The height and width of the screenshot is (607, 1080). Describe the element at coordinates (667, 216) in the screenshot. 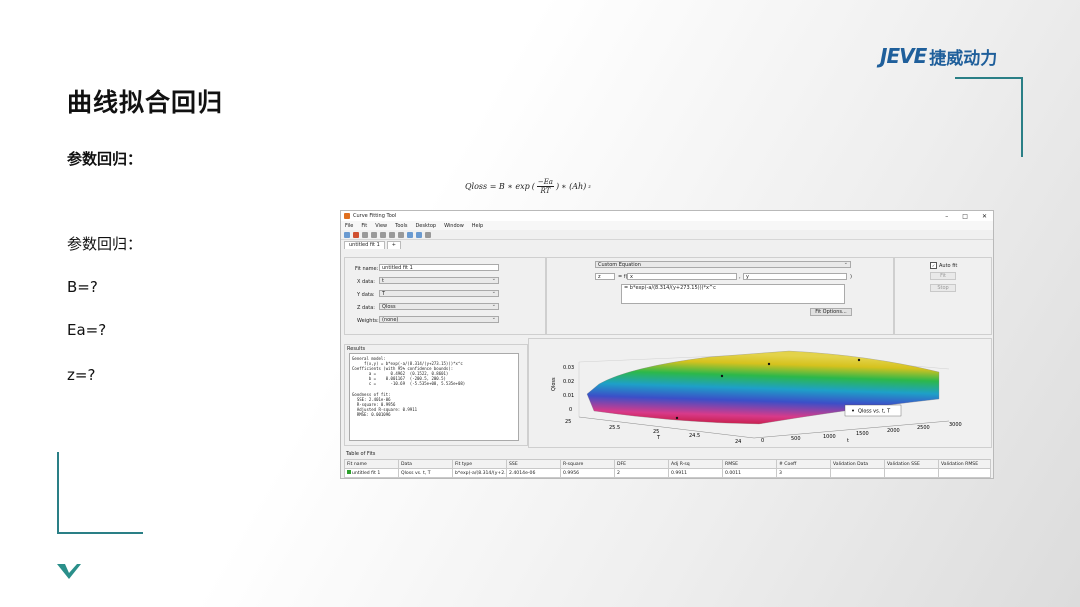

I see `window-titlebar: Curve Fitting Tool – □ ✕` at that location.